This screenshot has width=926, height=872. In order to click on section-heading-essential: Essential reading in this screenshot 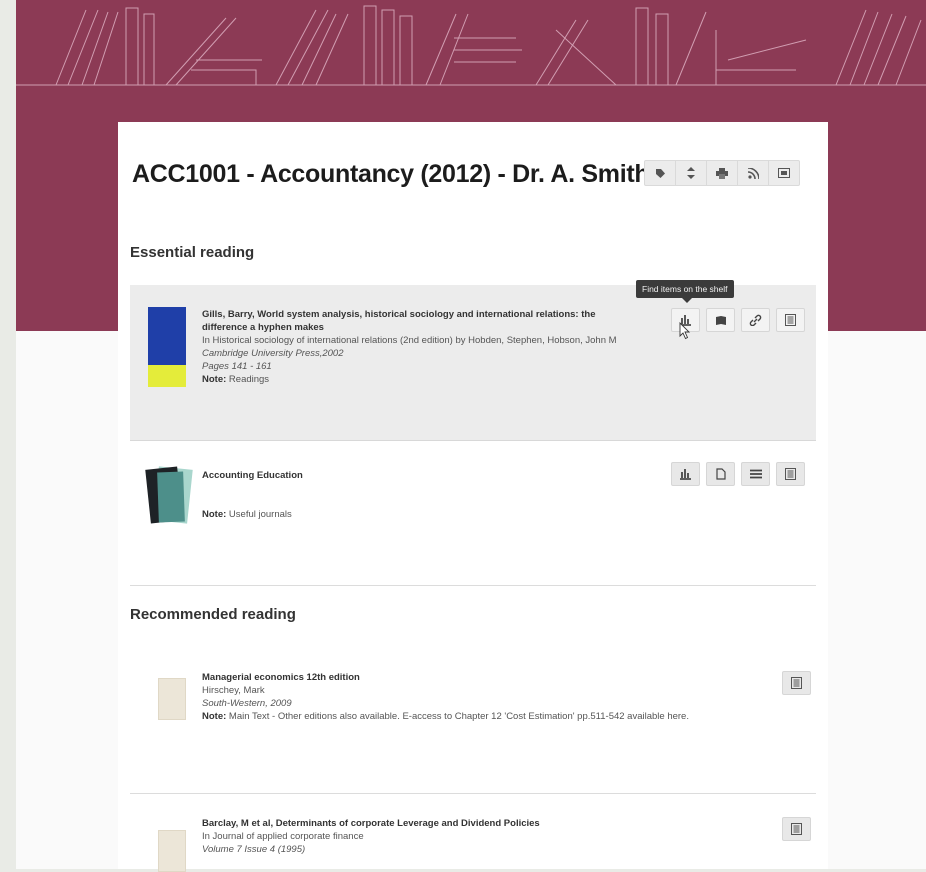, I will do `click(192, 252)`.